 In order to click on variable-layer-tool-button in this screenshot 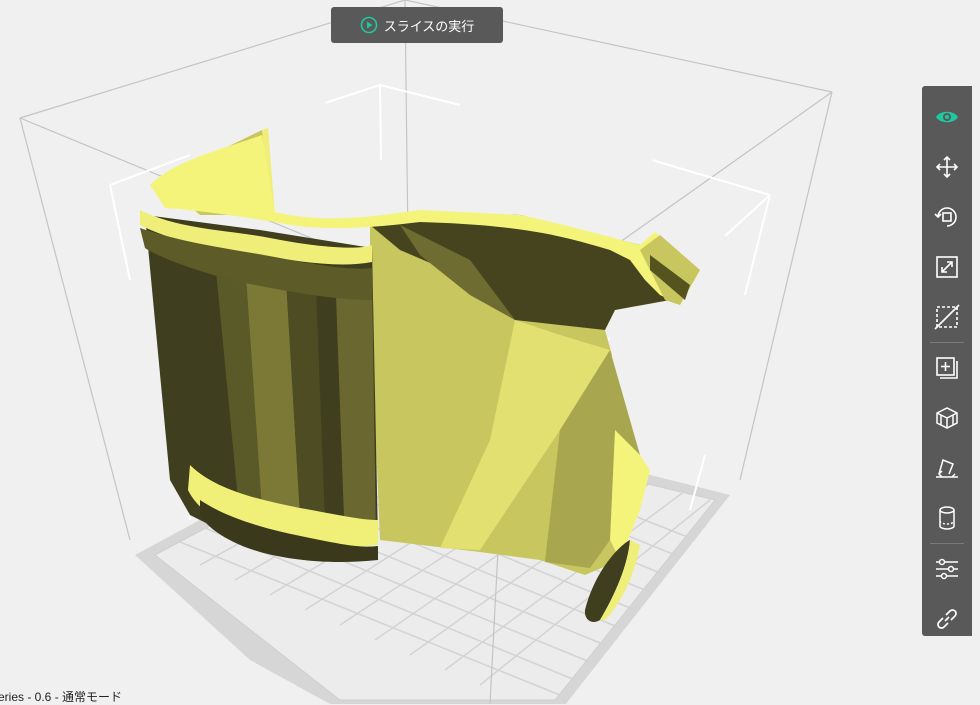, I will do `click(947, 518)`.